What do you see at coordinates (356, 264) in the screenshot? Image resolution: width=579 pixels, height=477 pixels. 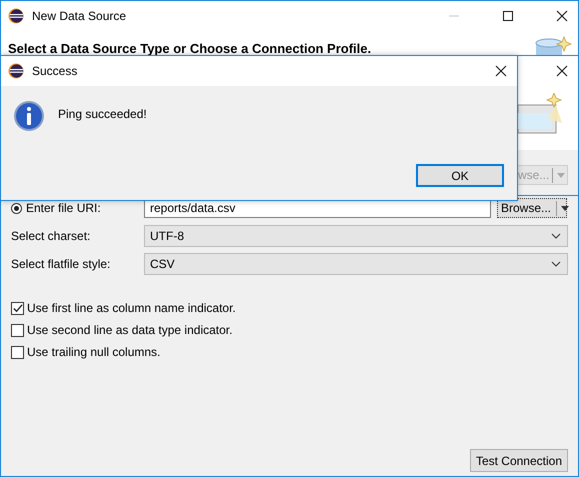 I see `style-dropdown: CSV` at bounding box center [356, 264].